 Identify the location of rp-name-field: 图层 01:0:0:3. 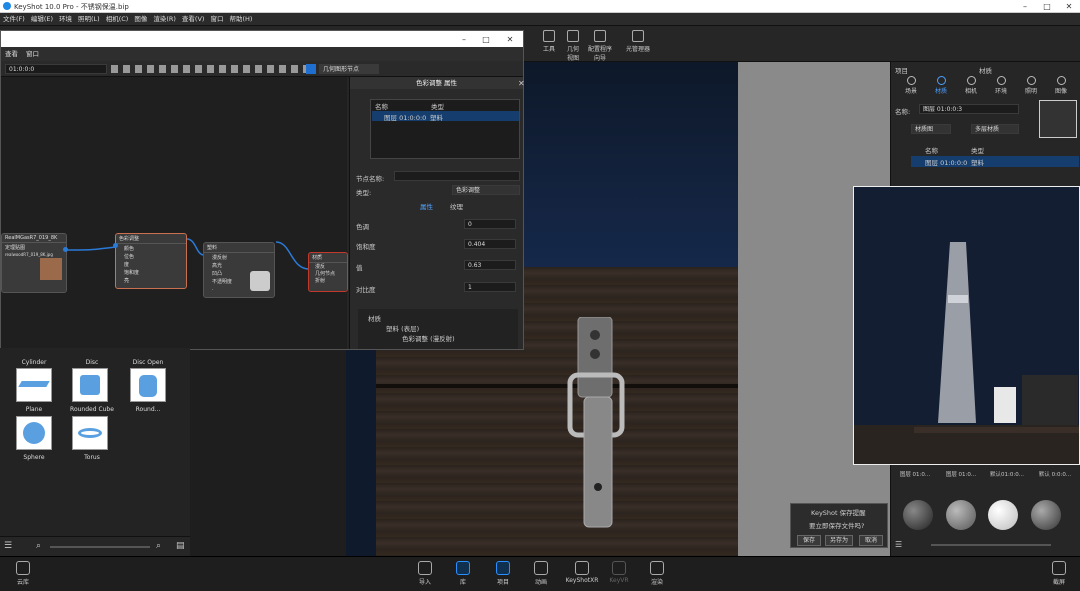
(969, 109).